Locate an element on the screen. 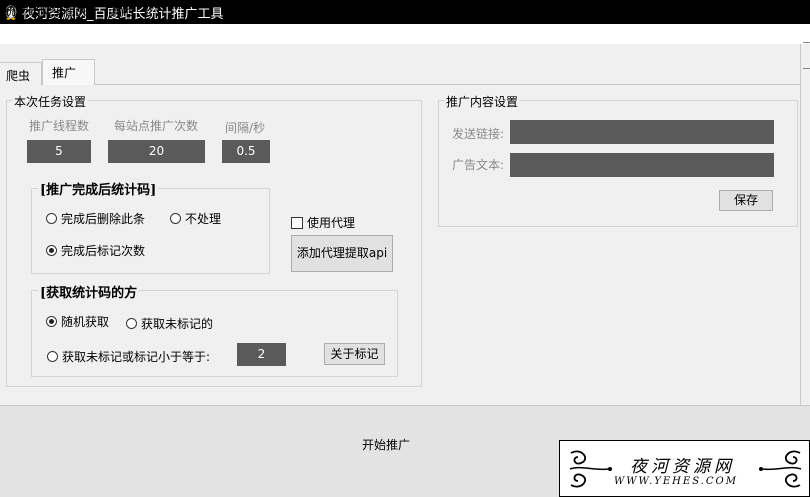  menu-bar is located at coordinates (405, 34).